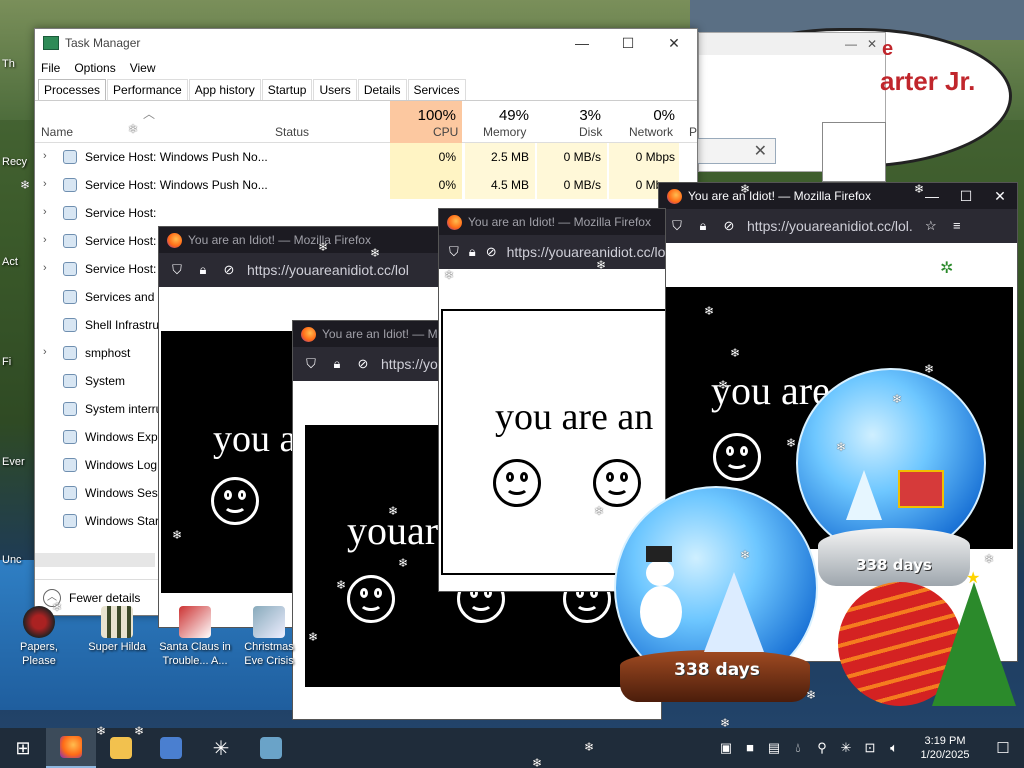  What do you see at coordinates (1003, 748) in the screenshot?
I see `notification-button: ☐` at bounding box center [1003, 748].